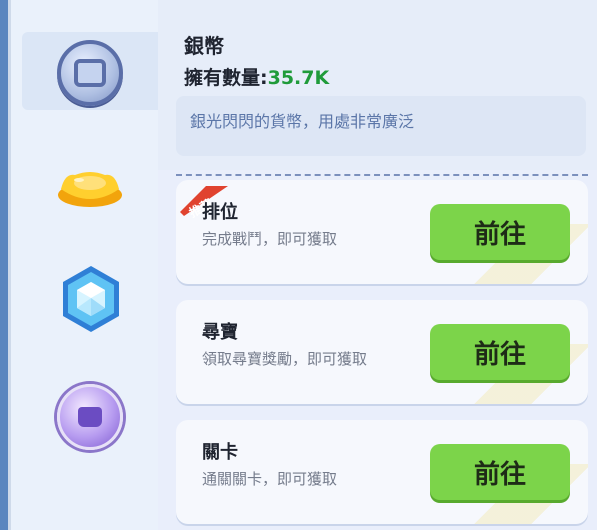 Image resolution: width=597 pixels, height=530 pixels. I want to click on sidebar-item-gold-ingot, so click(90, 187).